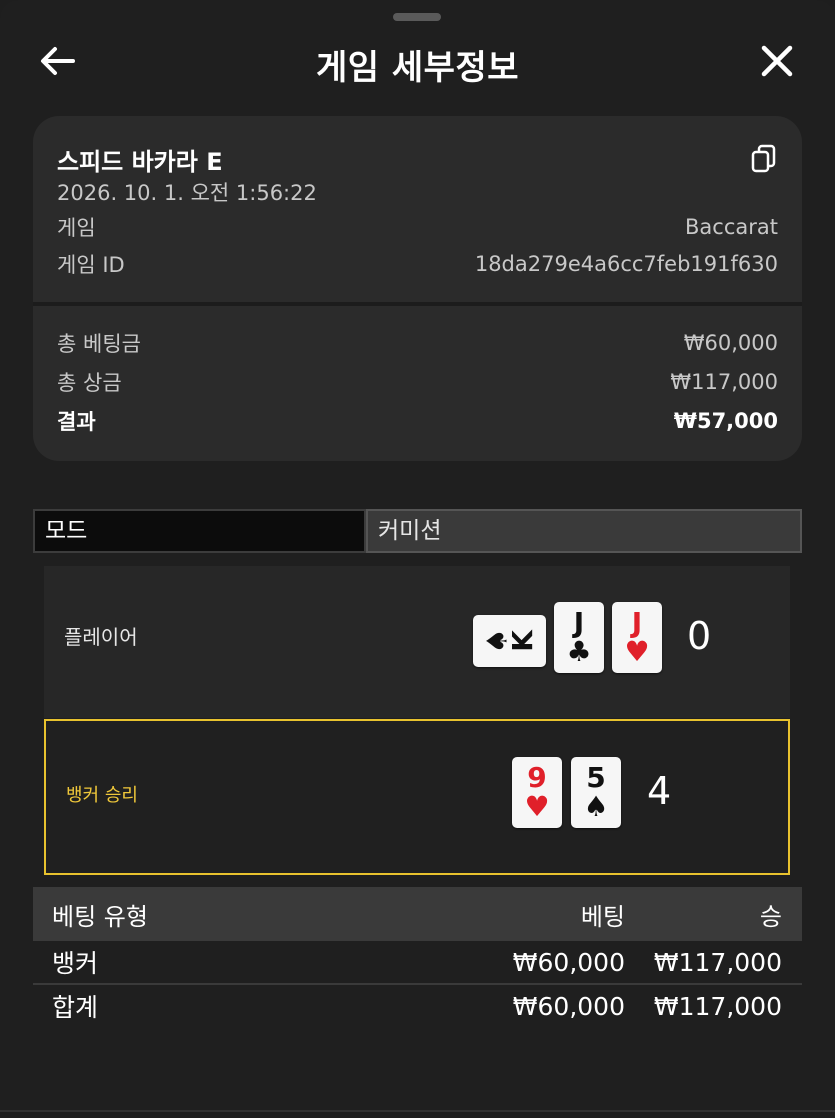  Describe the element at coordinates (596, 806) in the screenshot. I see `card-suit: ♠` at that location.